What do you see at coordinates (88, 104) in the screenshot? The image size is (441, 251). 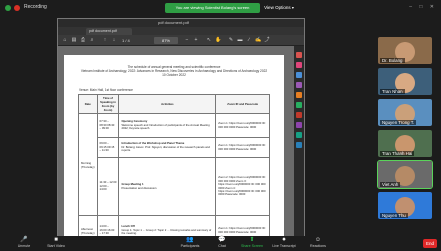 I see `col-header-date: Date` at bounding box center [88, 104].